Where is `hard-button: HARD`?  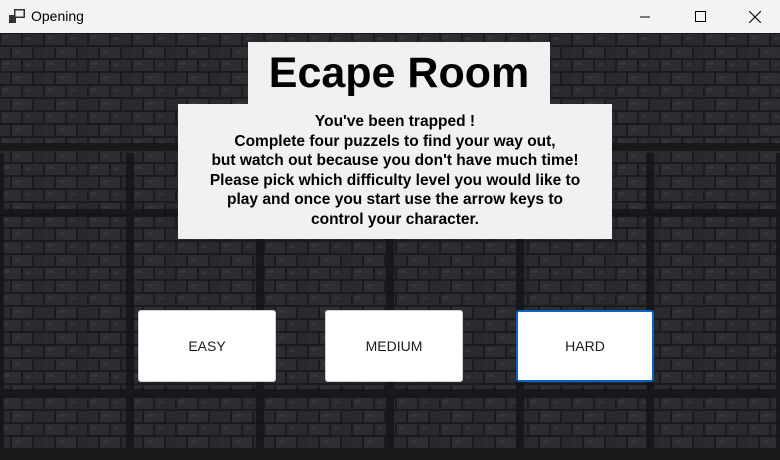 hard-button: HARD is located at coordinates (585, 346).